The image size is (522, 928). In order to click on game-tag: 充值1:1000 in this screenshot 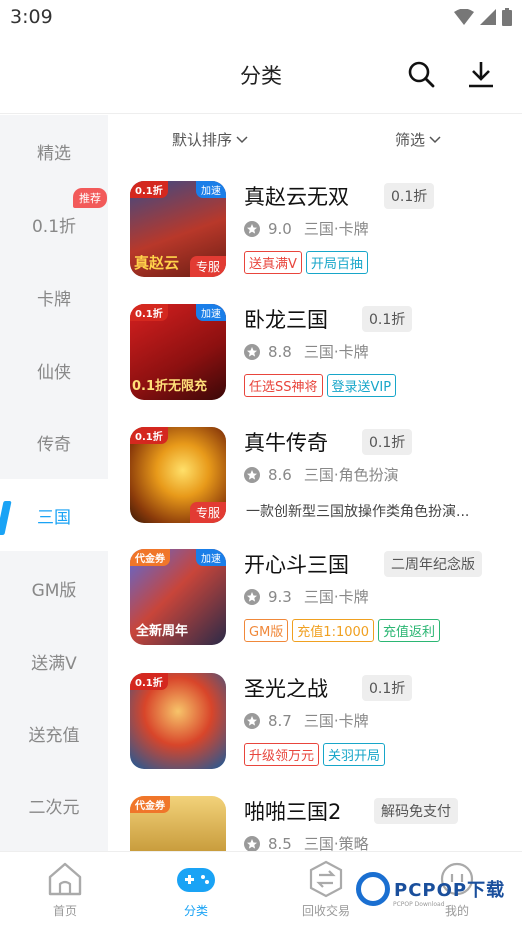, I will do `click(333, 630)`.